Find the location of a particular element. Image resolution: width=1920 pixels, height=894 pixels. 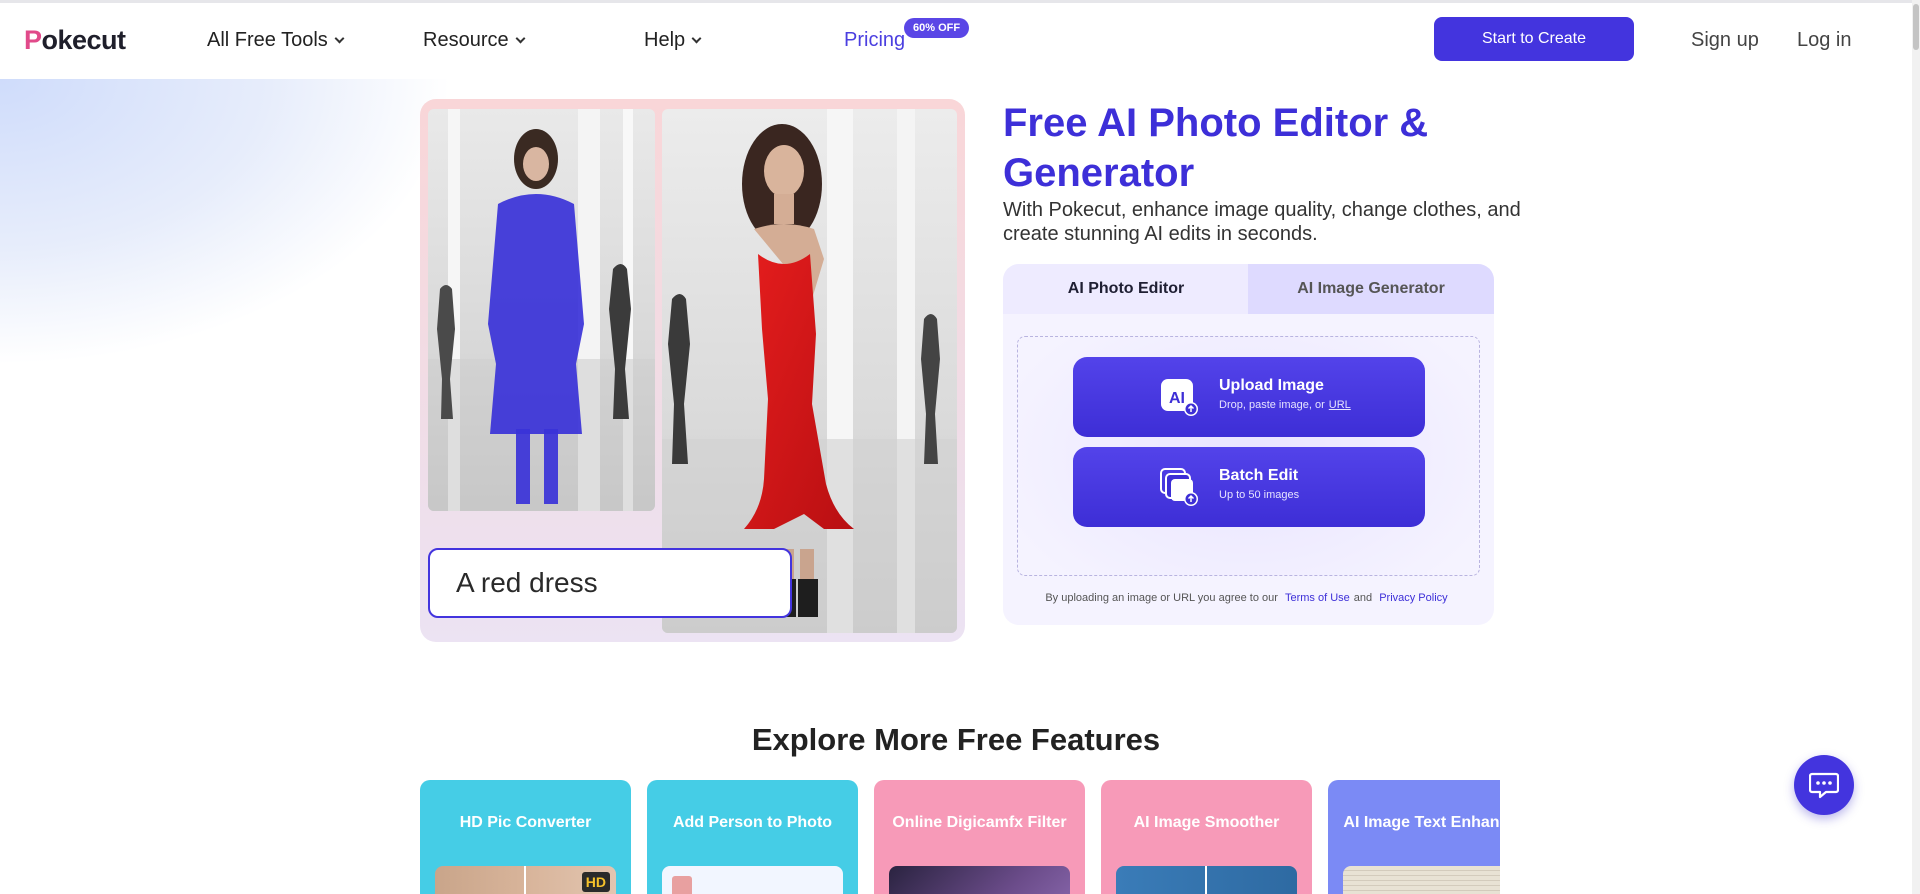

discount-badge: 60% OFF is located at coordinates (937, 28).